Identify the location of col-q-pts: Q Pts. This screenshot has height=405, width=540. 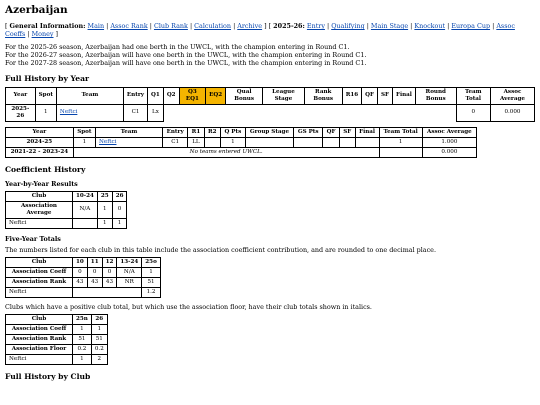
(232, 132).